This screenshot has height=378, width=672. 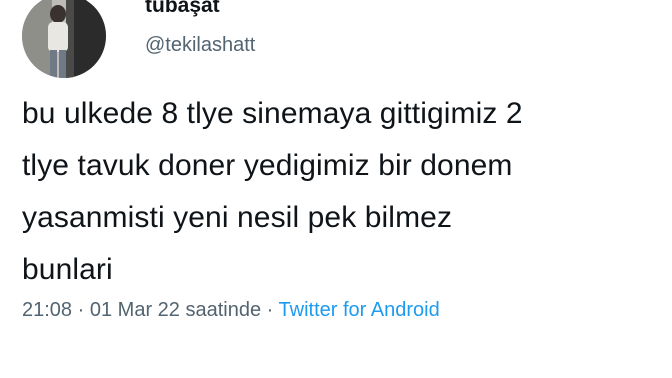 What do you see at coordinates (272, 113) in the screenshot?
I see `tweet-text-line: bu ulkede 8 tlye sinemaya gittigimiz 2` at bounding box center [272, 113].